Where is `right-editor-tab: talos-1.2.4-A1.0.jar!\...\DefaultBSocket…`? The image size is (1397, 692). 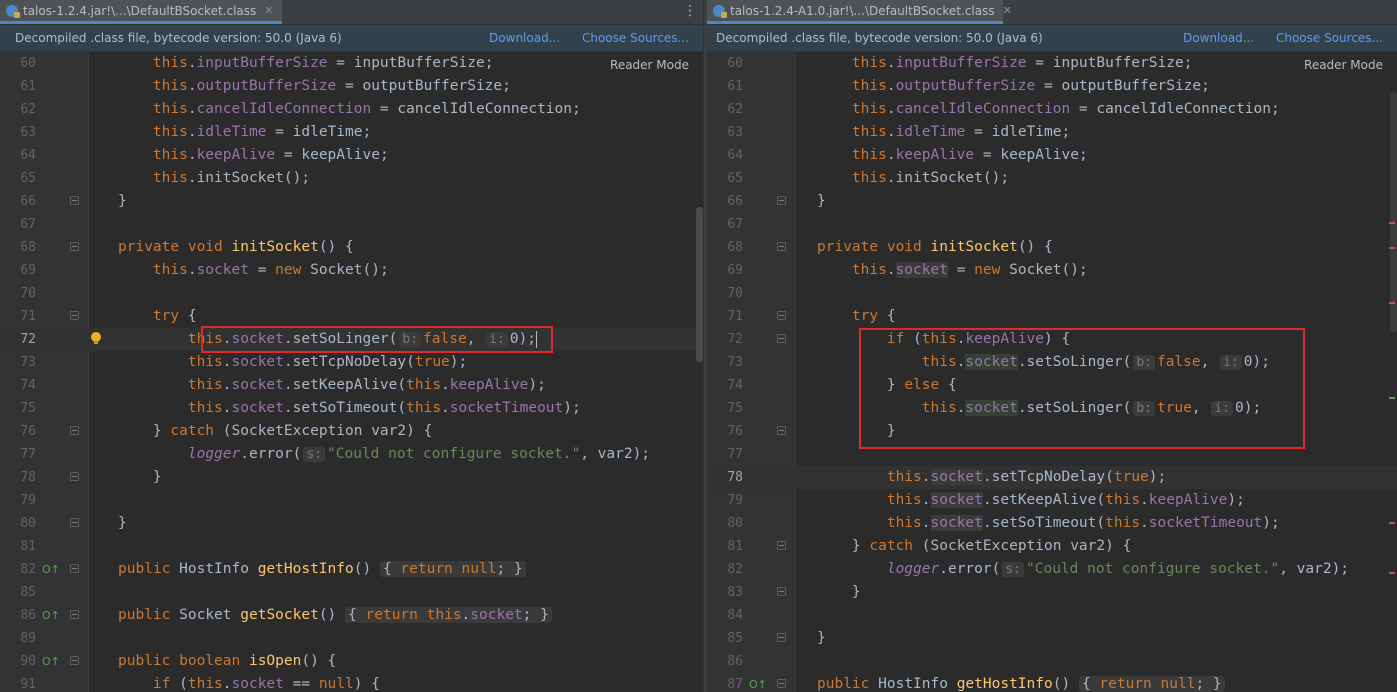 right-editor-tab: talos-1.2.4-A1.0.jar!\...\DefaultBSocket… is located at coordinates (859, 12).